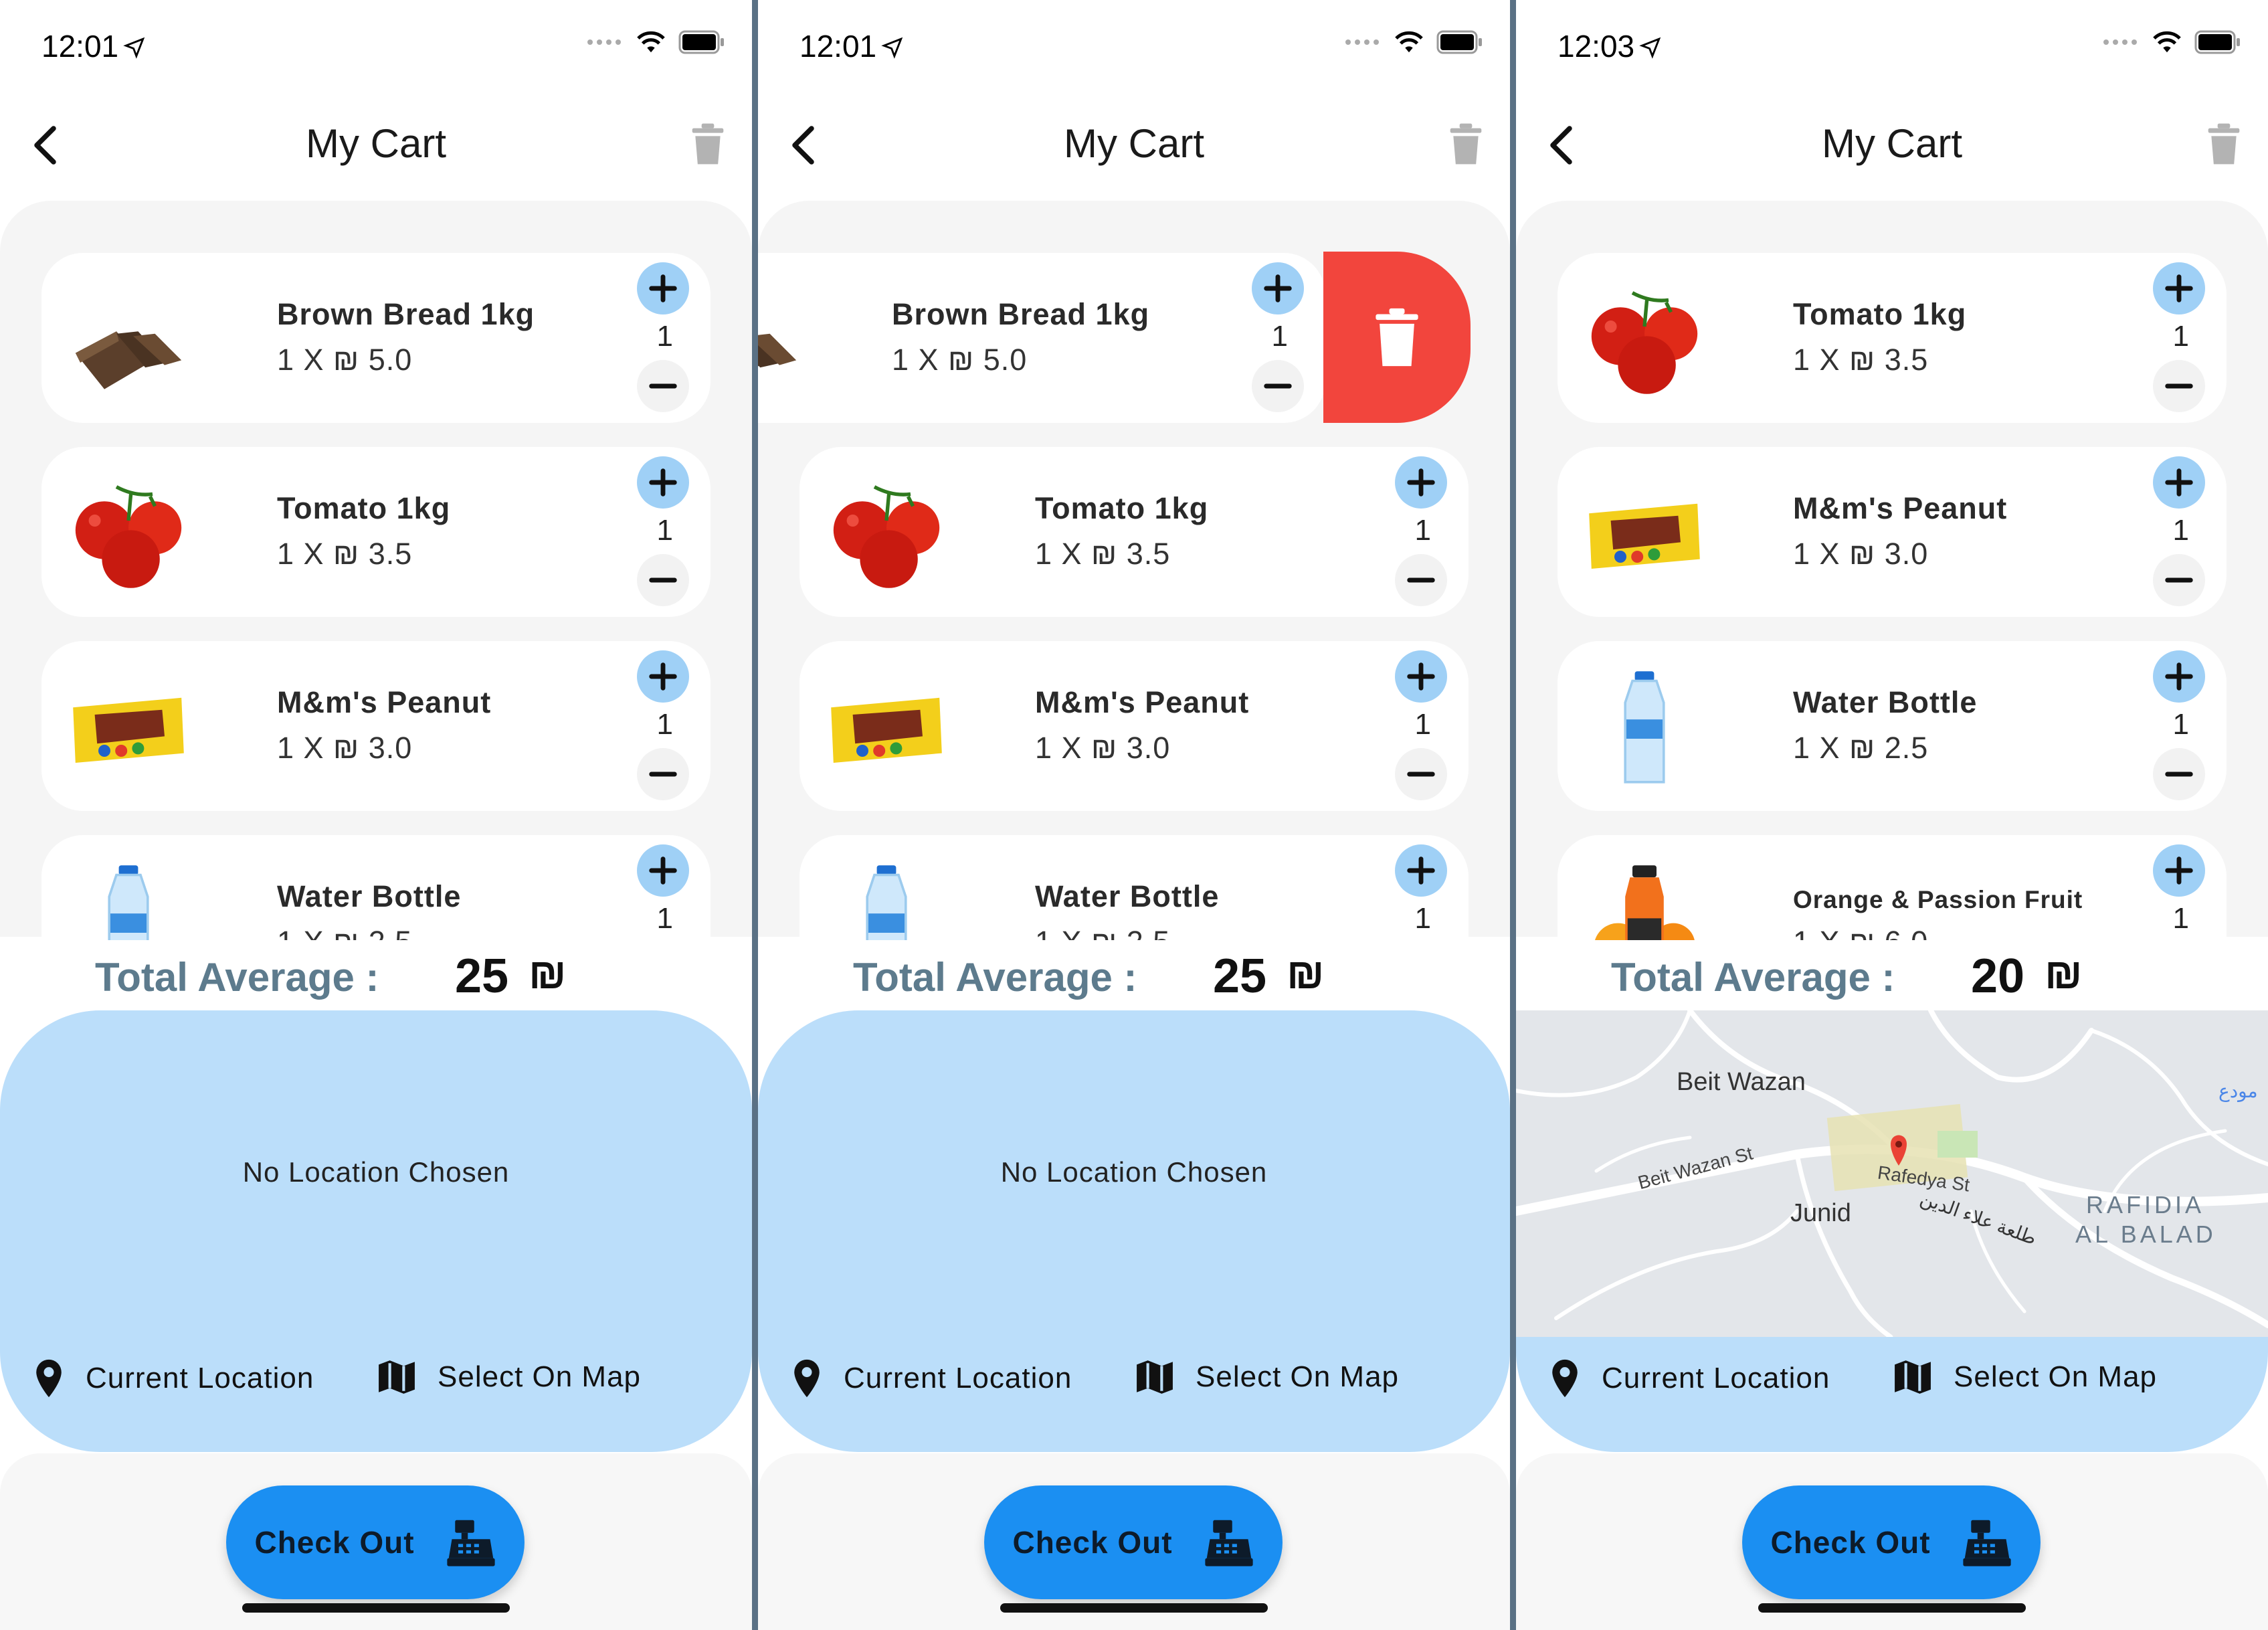  What do you see at coordinates (2056, 1376) in the screenshot?
I see `select-on-map-label: Select On Map` at bounding box center [2056, 1376].